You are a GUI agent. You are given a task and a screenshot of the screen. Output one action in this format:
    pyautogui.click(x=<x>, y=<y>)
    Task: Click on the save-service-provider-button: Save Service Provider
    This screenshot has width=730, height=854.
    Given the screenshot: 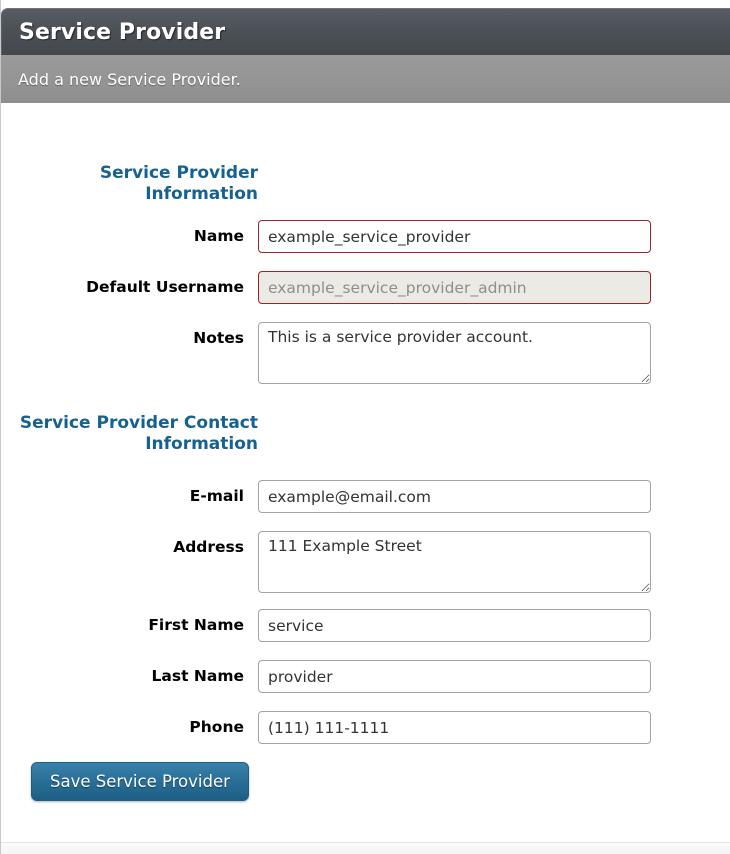 What is the action you would take?
    pyautogui.click(x=140, y=781)
    